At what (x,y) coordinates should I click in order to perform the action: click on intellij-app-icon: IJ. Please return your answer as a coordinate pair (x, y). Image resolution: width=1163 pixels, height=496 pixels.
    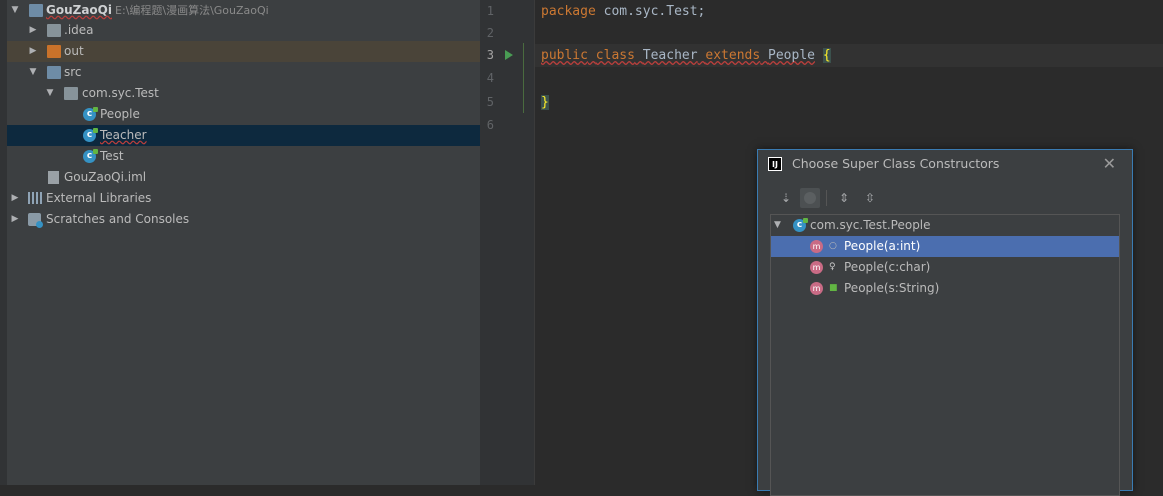
    Looking at the image, I should click on (775, 164).